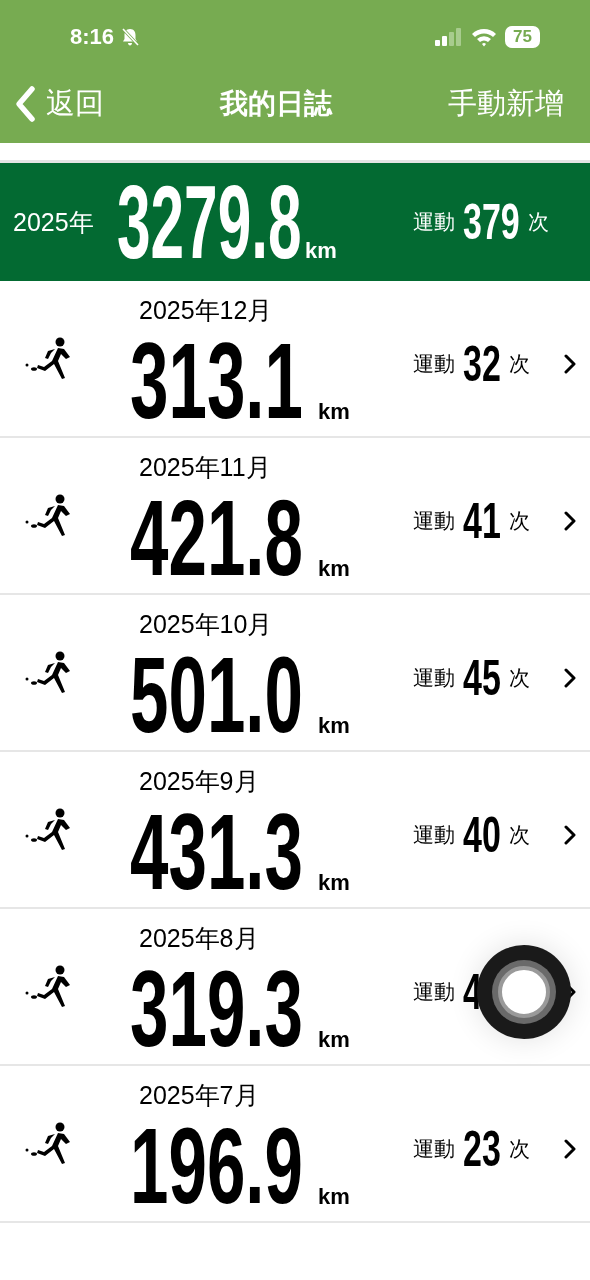 The width and height of the screenshot is (590, 1280). I want to click on month-label: 2025年8月, so click(199, 938).